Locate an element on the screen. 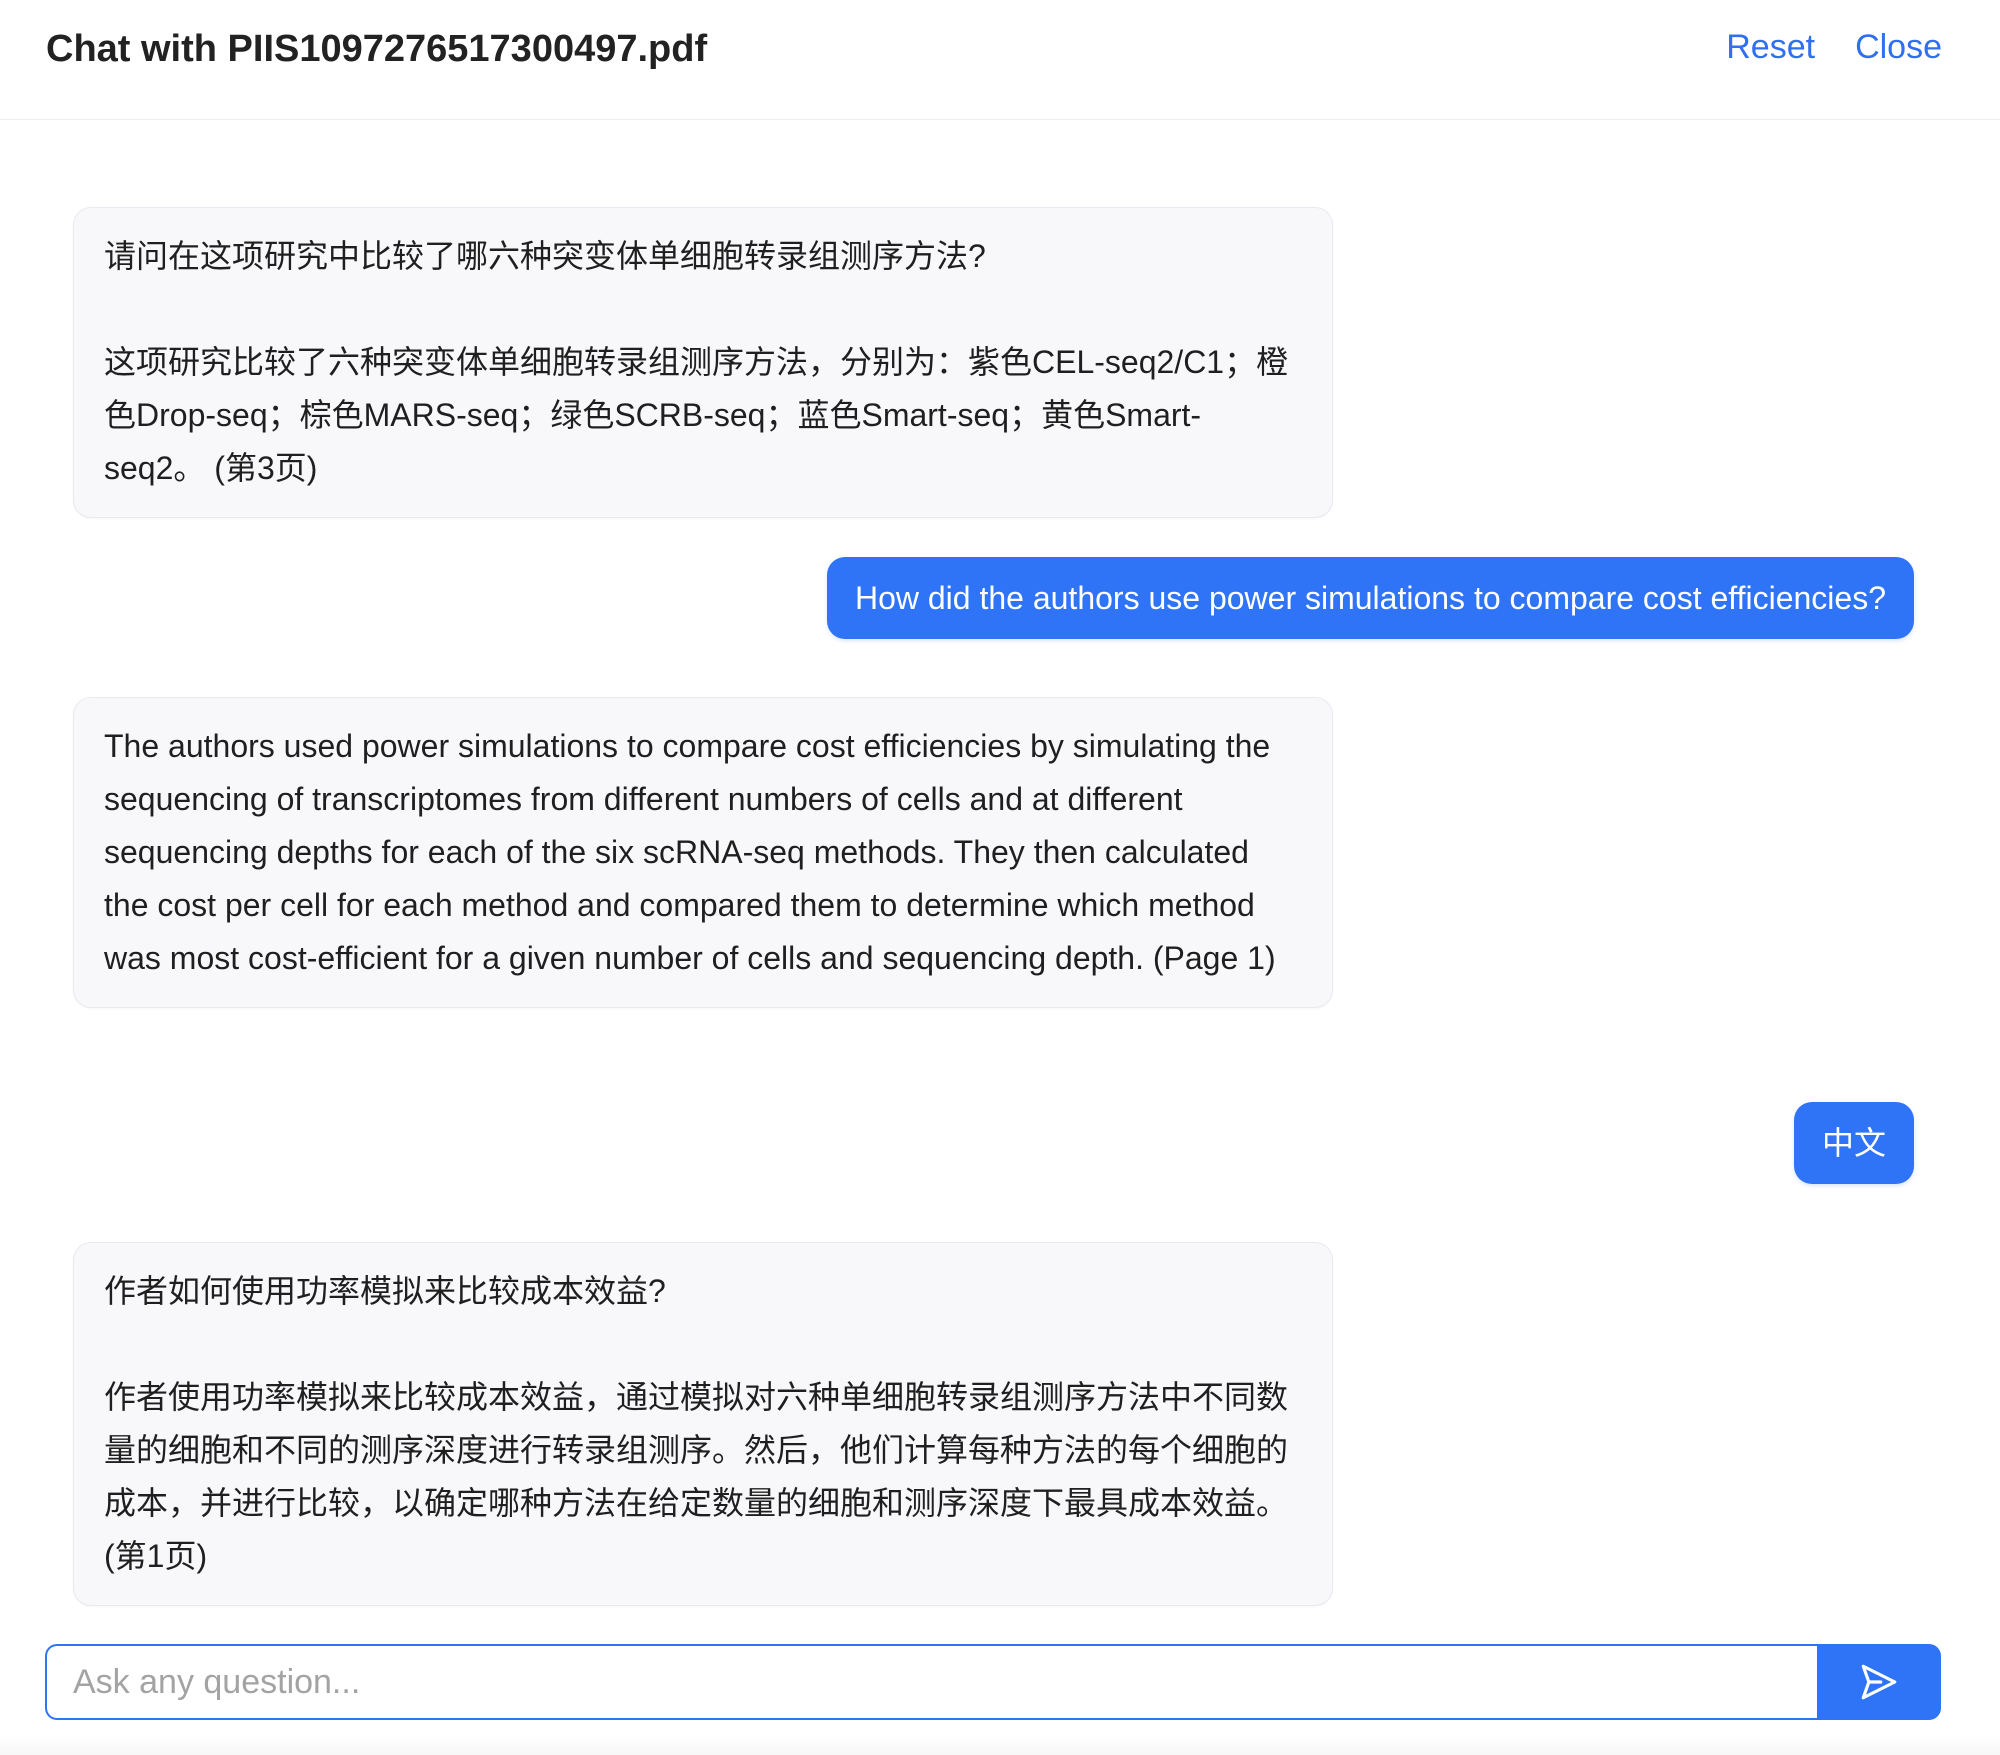  page-title: Chat with PIIS1097276517300497.pdf is located at coordinates (377, 49).